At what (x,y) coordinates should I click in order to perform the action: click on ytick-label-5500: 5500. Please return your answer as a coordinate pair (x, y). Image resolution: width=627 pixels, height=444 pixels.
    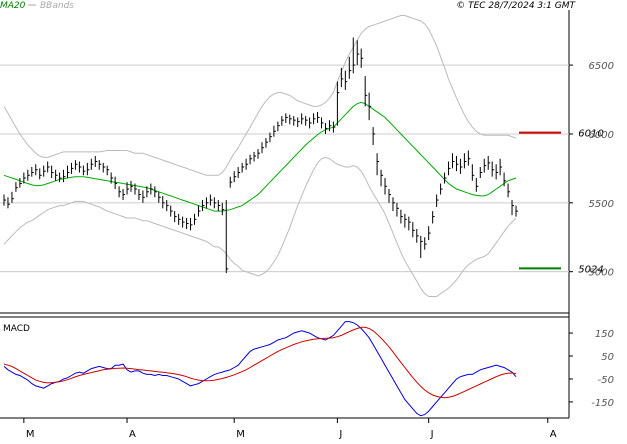
    Looking at the image, I should click on (601, 204).